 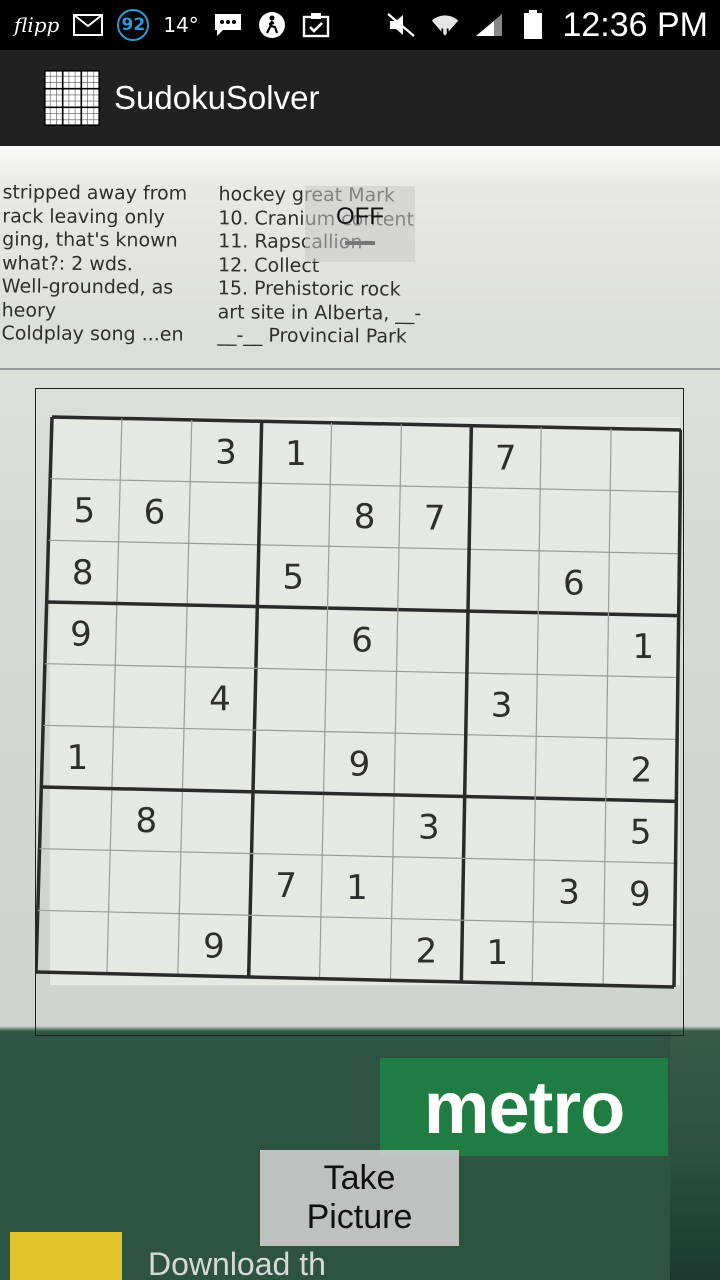 I want to click on flash-toggle-label: OFF, so click(x=360, y=216).